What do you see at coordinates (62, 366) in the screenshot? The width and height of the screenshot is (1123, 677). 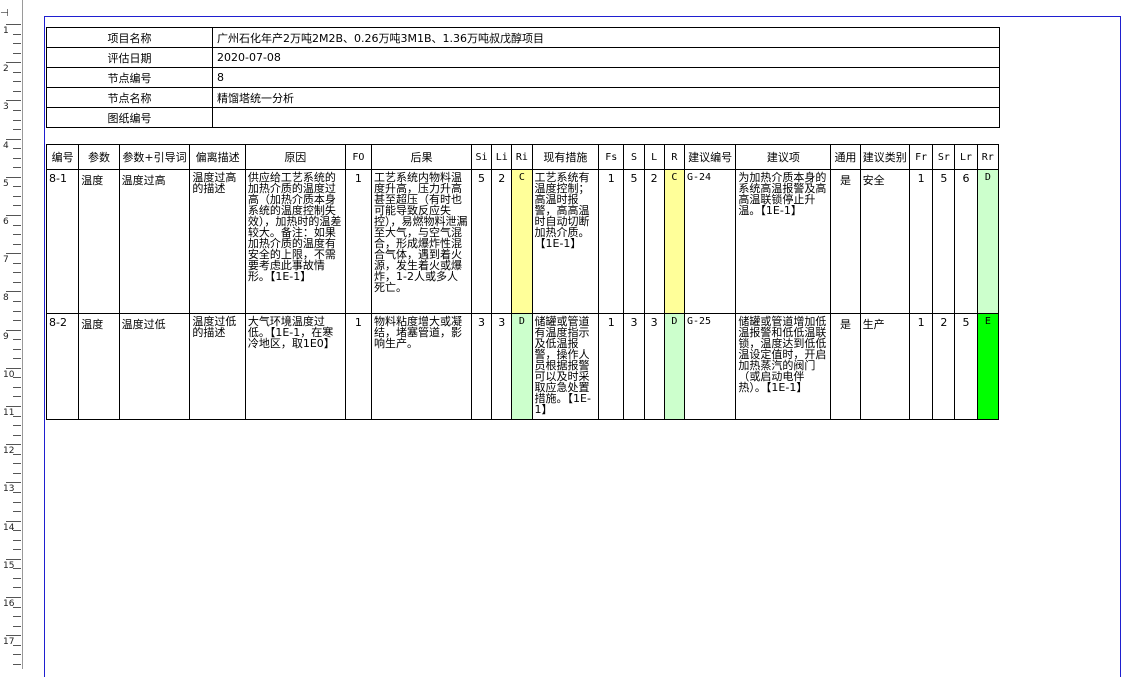 I see `cell-id: 8-2` at bounding box center [62, 366].